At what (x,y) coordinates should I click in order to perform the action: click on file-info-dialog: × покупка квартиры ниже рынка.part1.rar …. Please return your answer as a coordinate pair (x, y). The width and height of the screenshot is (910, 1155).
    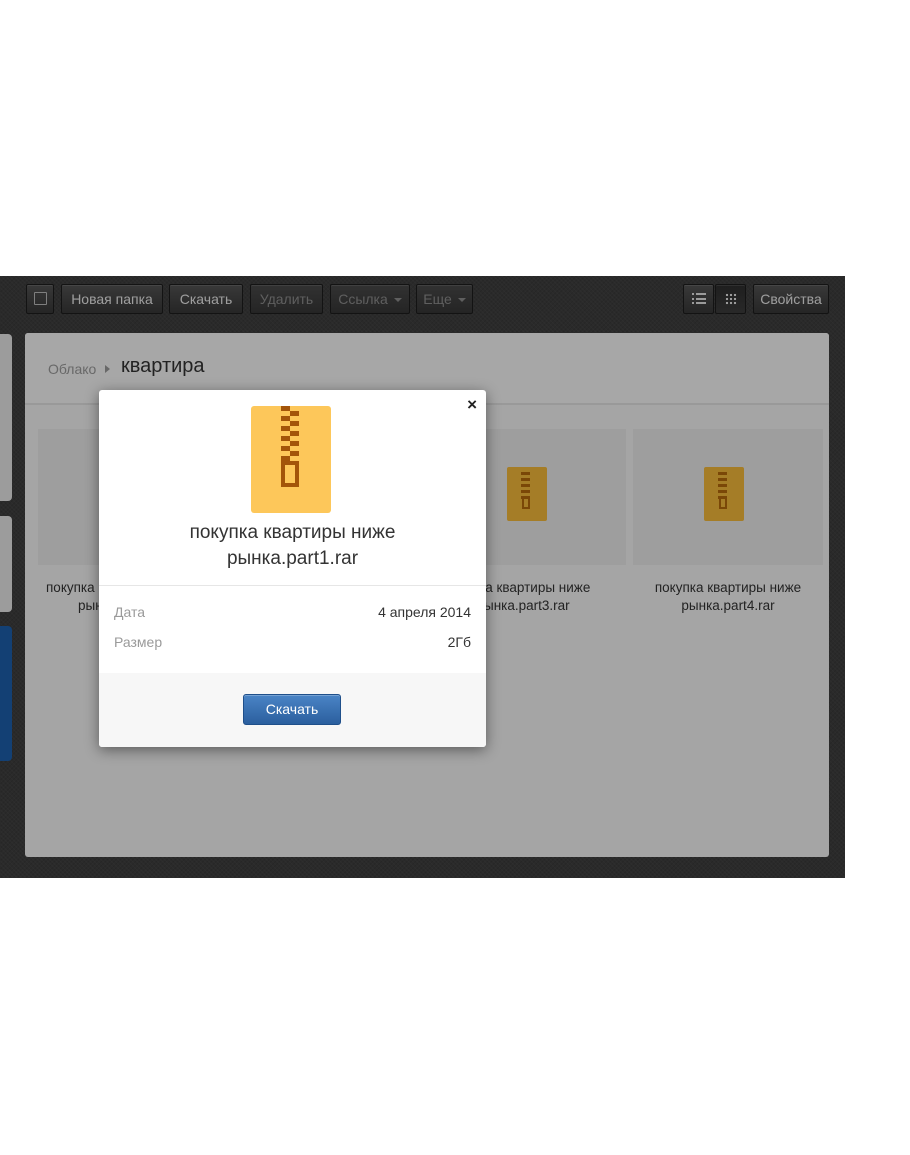
    Looking at the image, I should click on (292, 568).